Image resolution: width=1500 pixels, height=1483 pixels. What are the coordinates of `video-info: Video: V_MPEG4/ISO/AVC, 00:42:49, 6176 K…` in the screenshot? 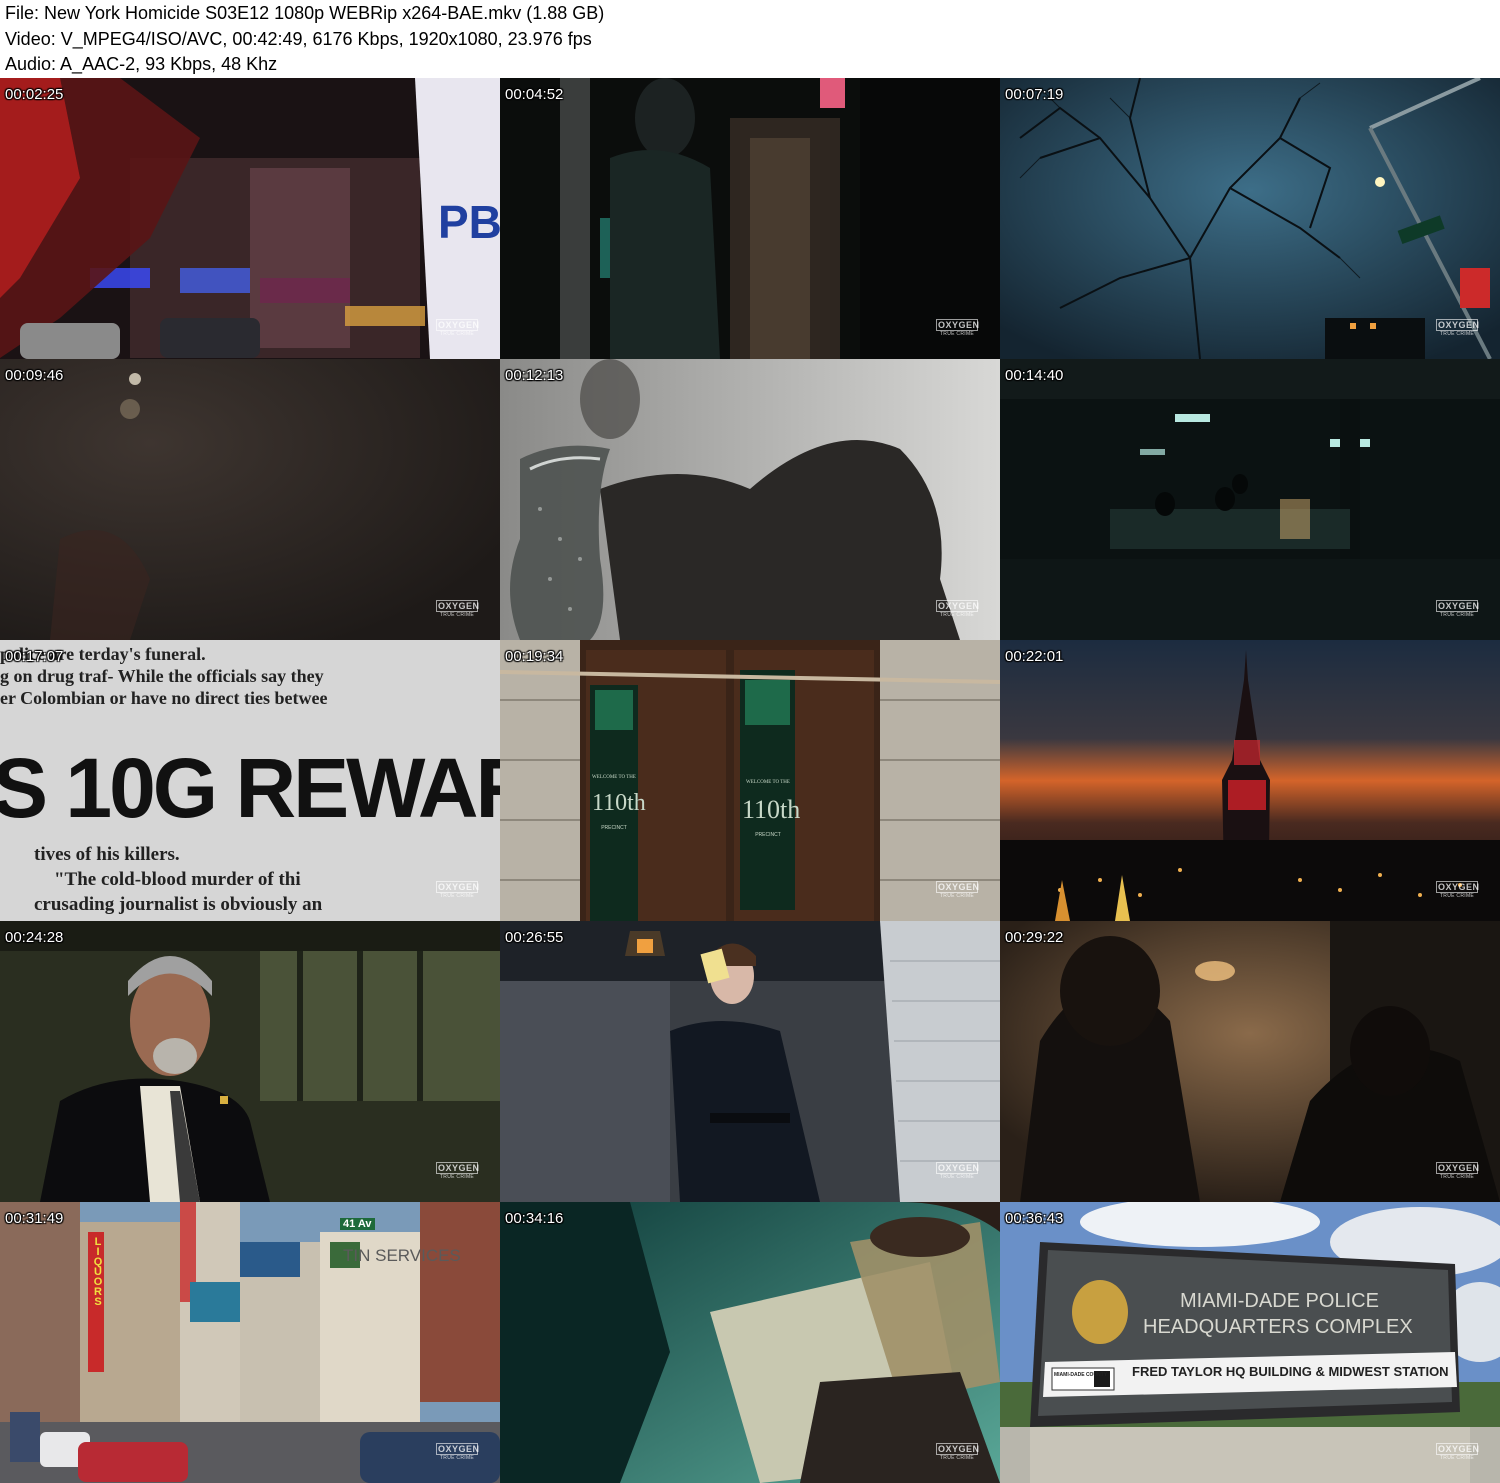 It's located at (298, 39).